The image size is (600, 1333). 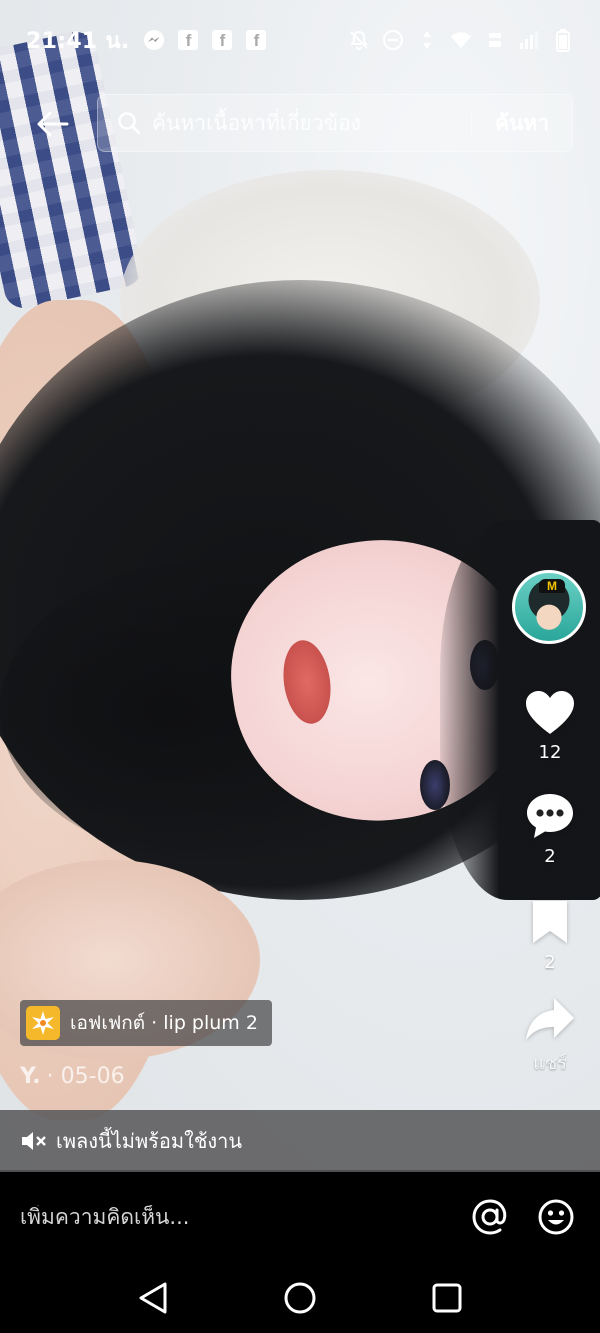 I want to click on triangle-back-icon, so click(x=153, y=1297).